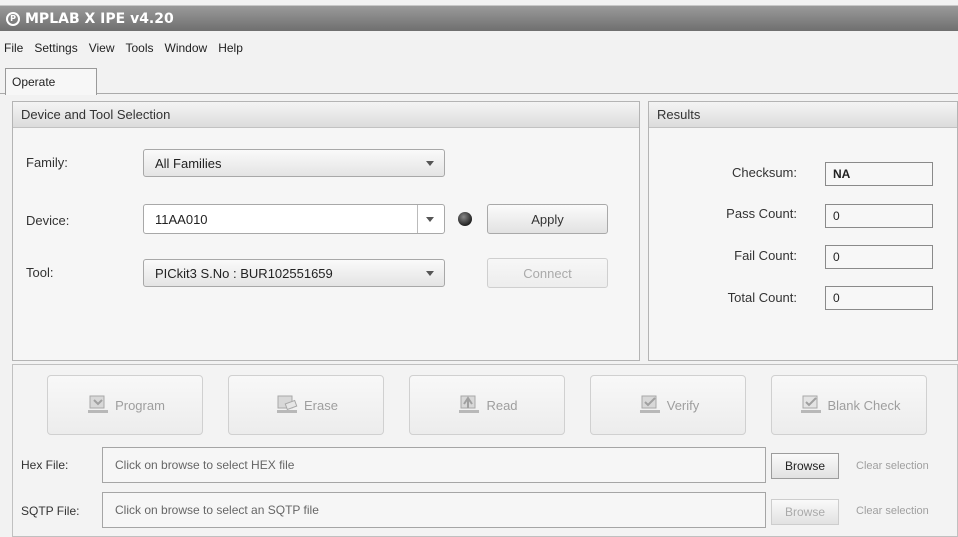 The height and width of the screenshot is (537, 958). Describe the element at coordinates (99, 18) in the screenshot. I see `window-title: MPLAB X IPE v4.20` at that location.